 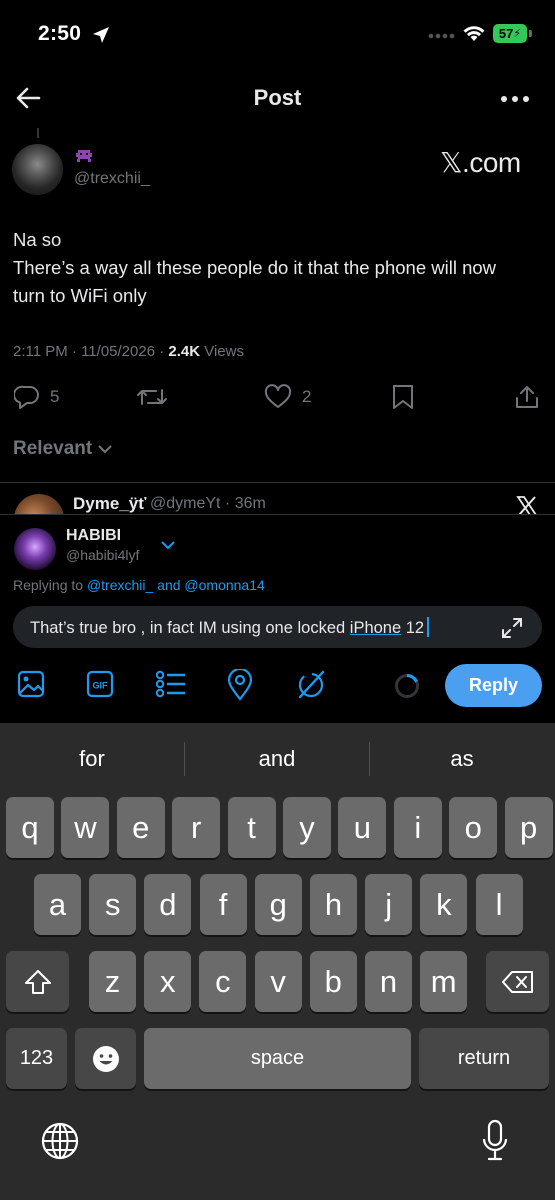 I want to click on battery-tip, so click(x=530, y=33).